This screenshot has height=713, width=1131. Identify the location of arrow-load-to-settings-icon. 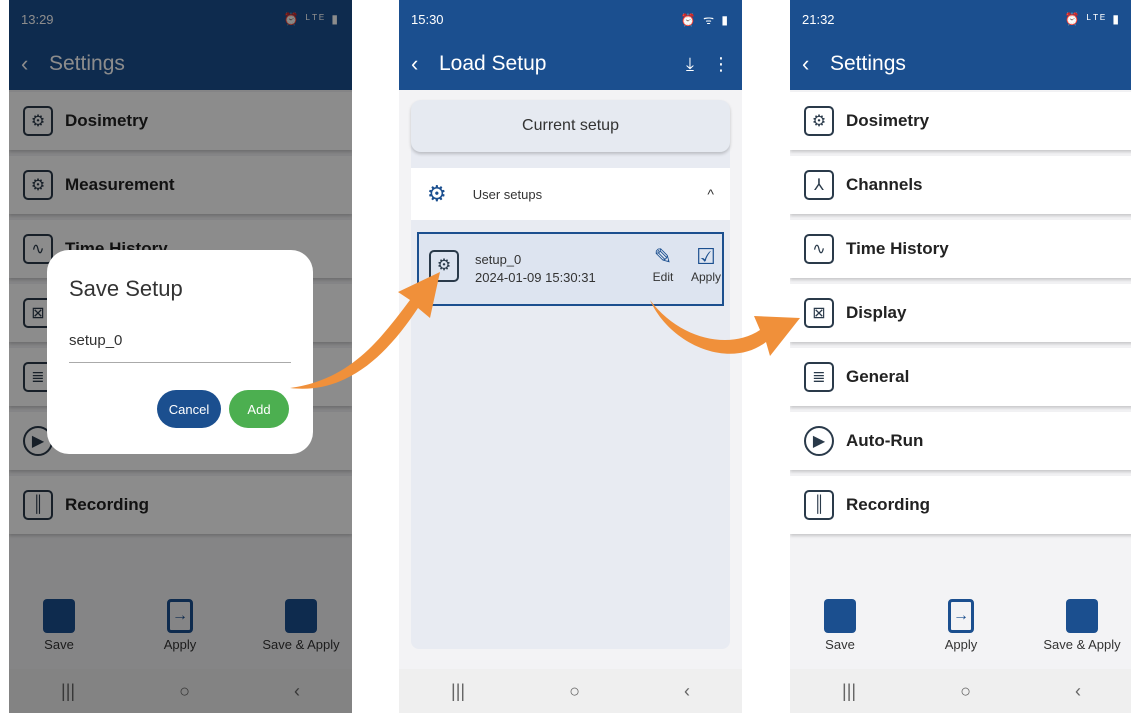
(725, 328).